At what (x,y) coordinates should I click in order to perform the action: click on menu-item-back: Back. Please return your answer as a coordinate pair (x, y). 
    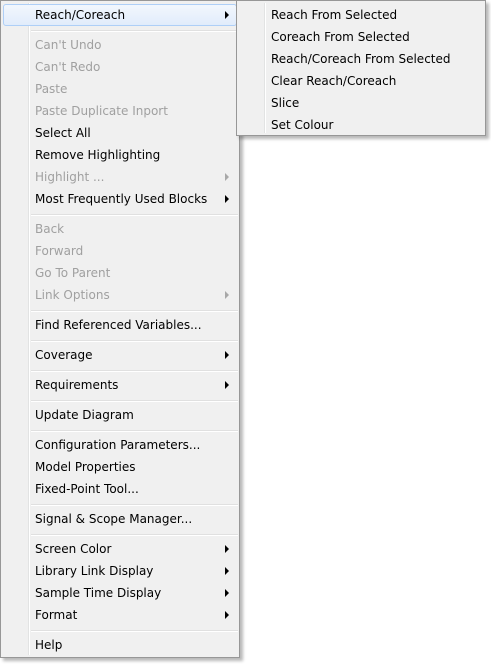
    Looking at the image, I should click on (120, 229).